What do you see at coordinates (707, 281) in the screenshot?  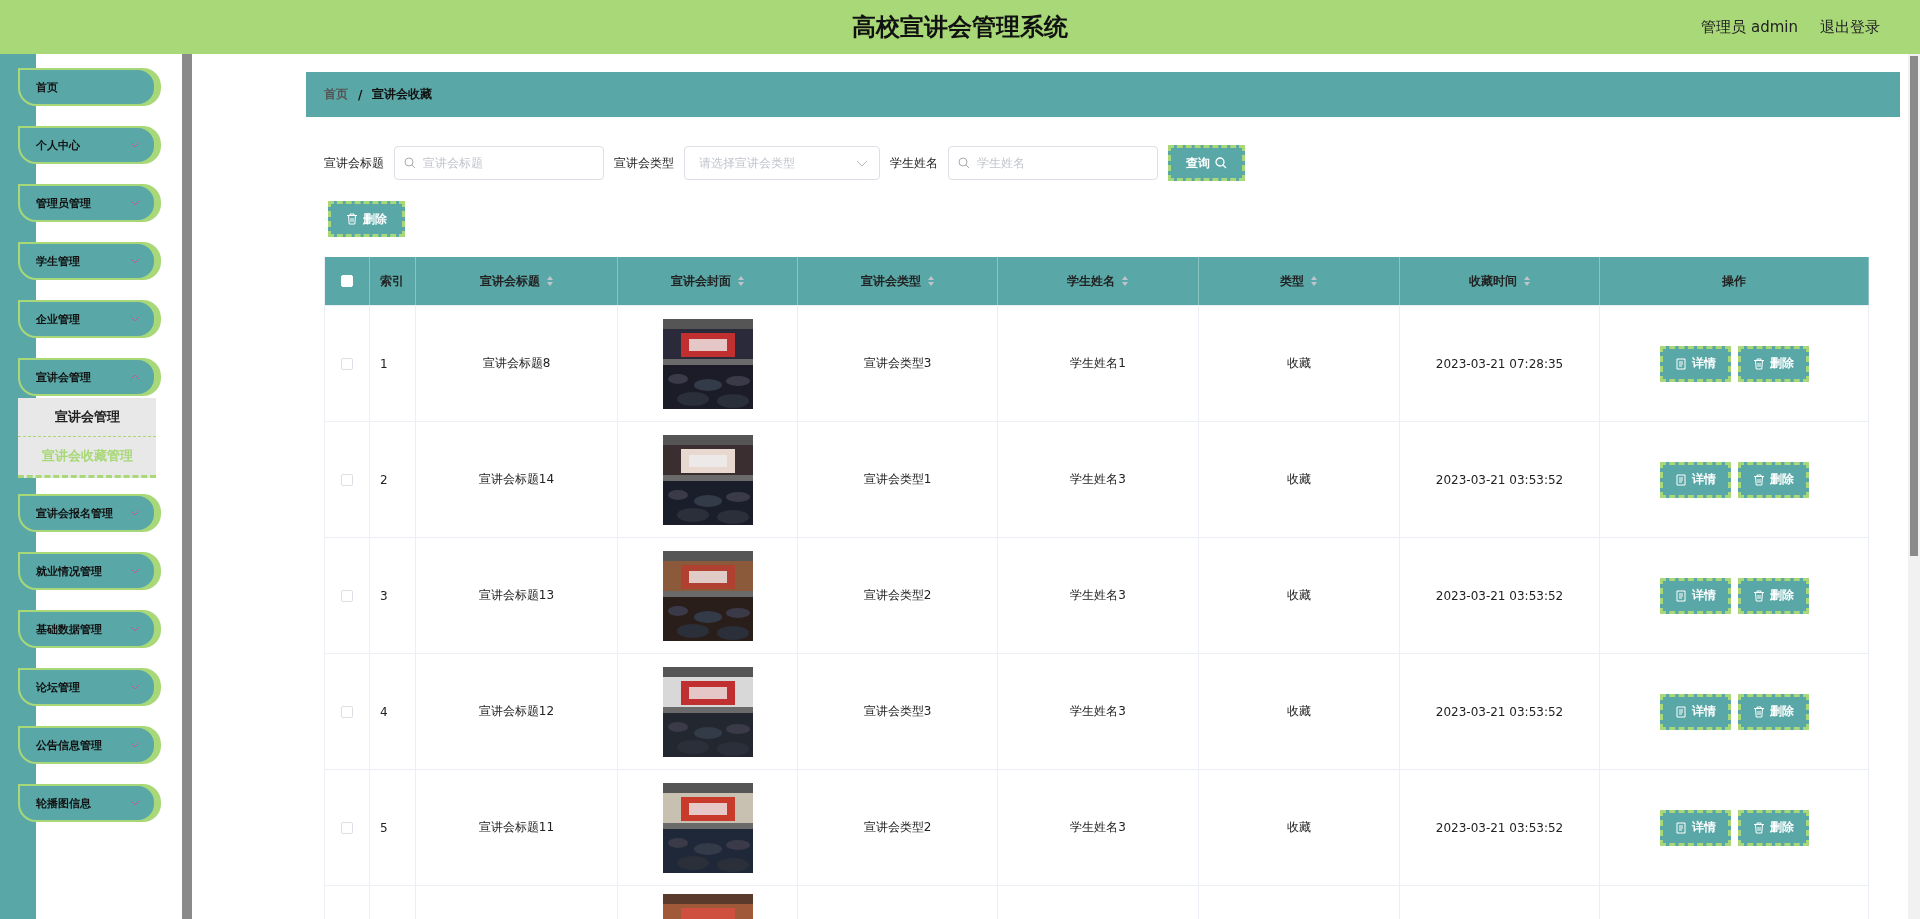 I see `column-header: 宣讲会封面` at bounding box center [707, 281].